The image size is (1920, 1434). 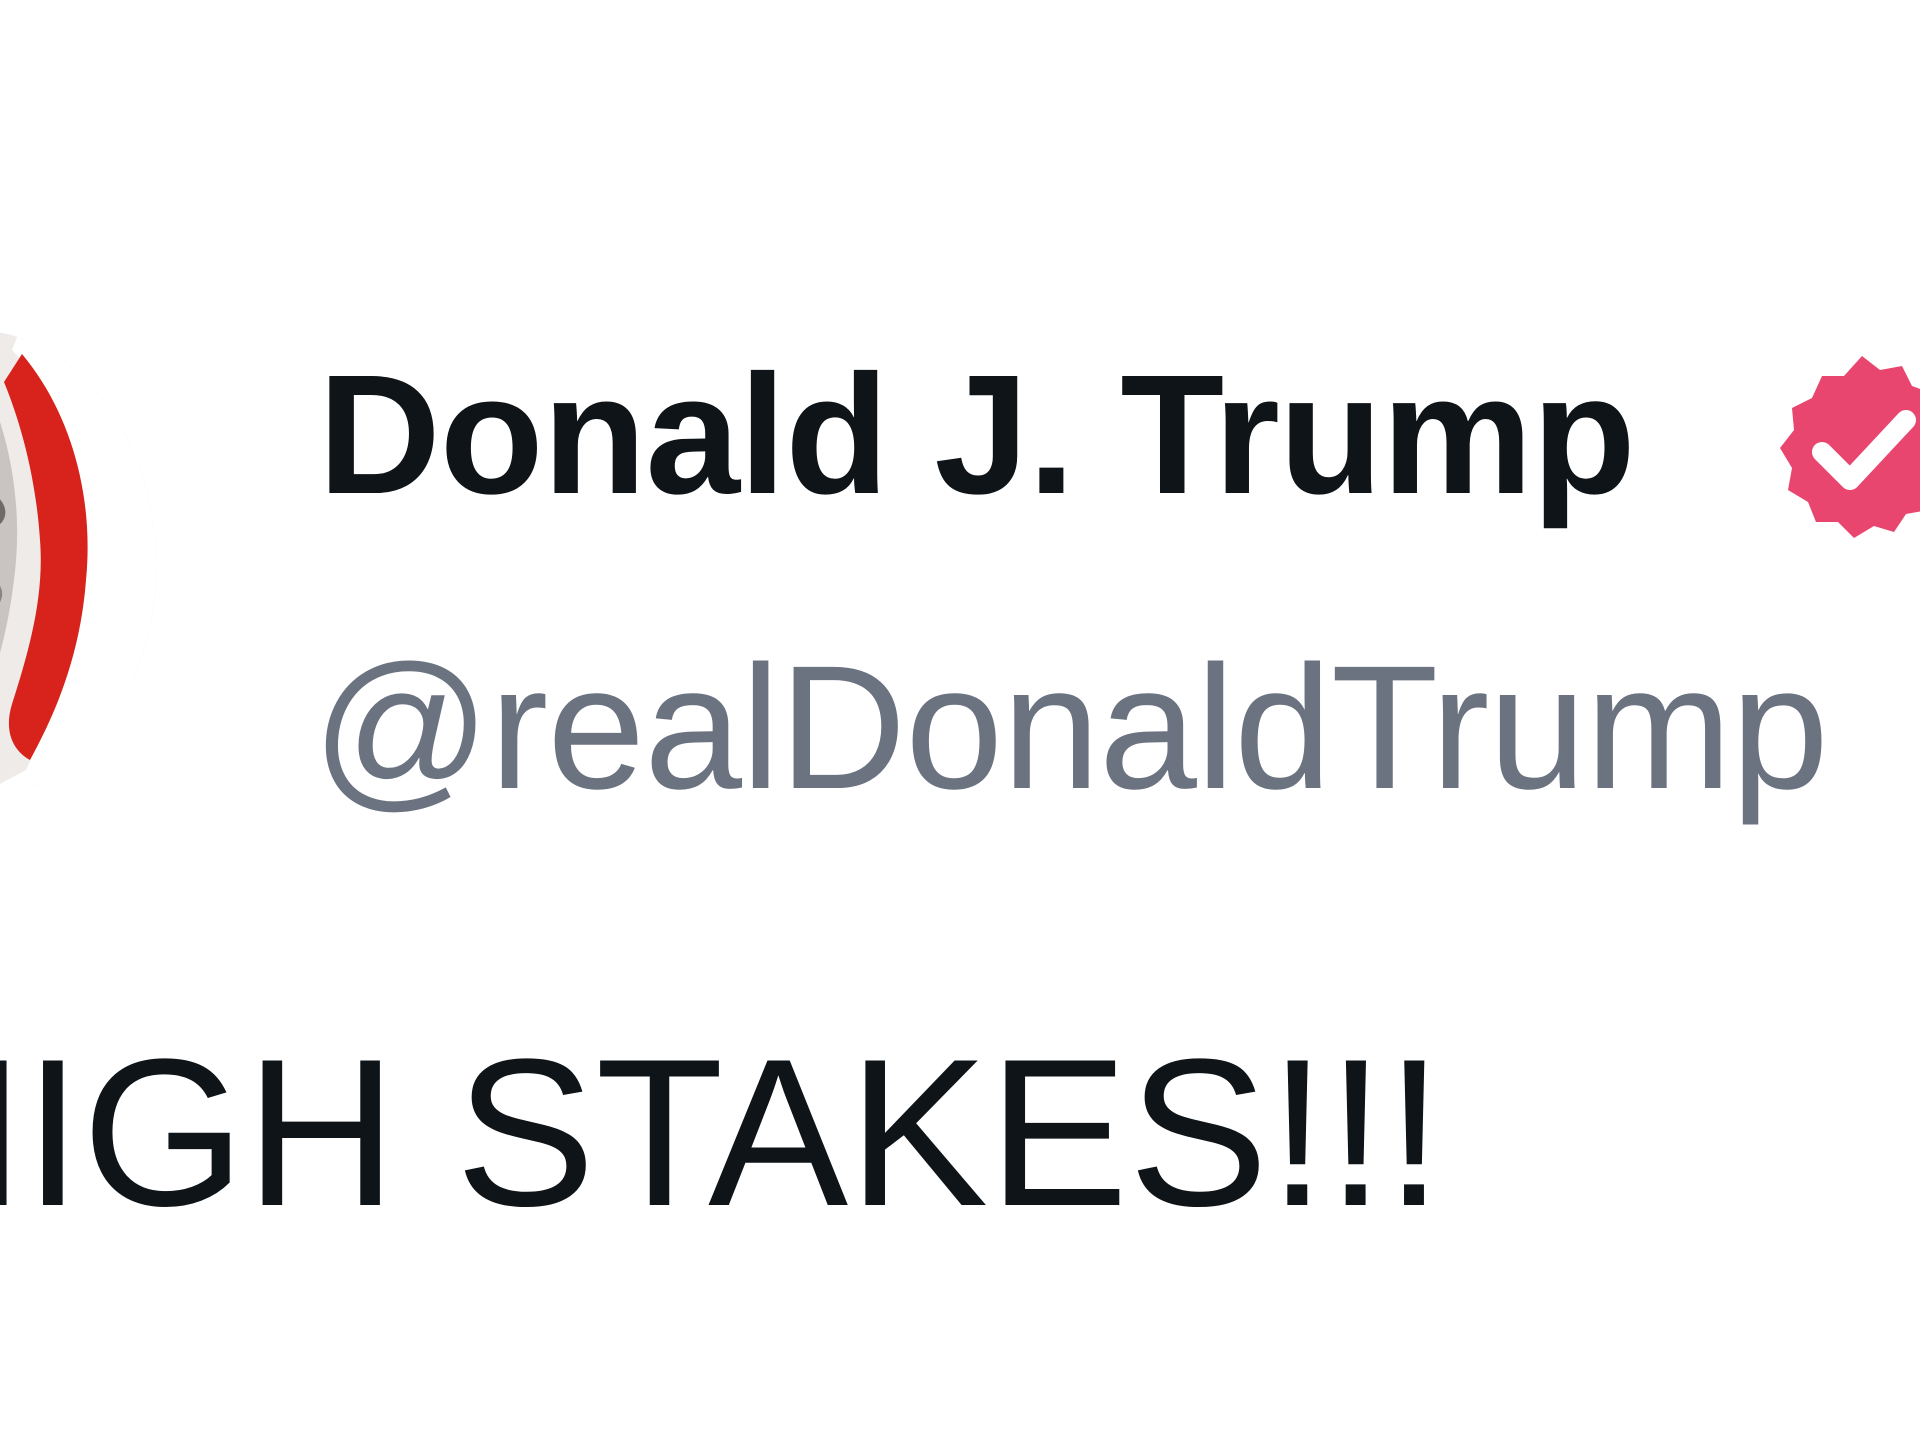 I want to click on avatar, so click(x=78, y=565).